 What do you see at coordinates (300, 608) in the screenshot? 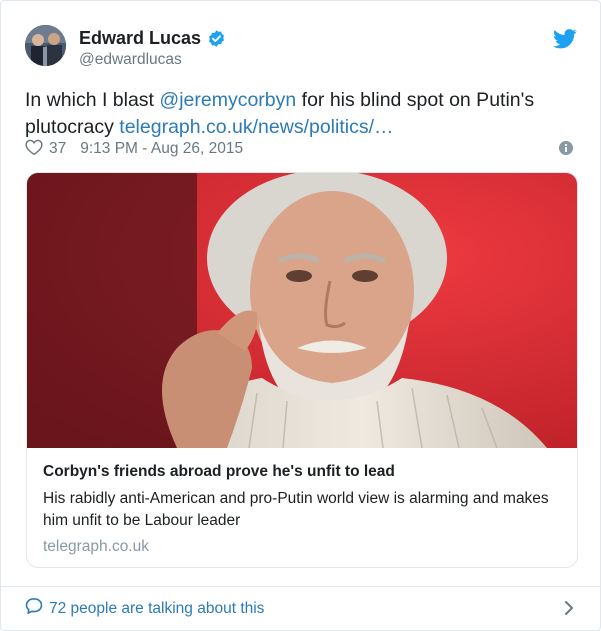
I see `tweet-footer: 72 people are talking about this` at bounding box center [300, 608].